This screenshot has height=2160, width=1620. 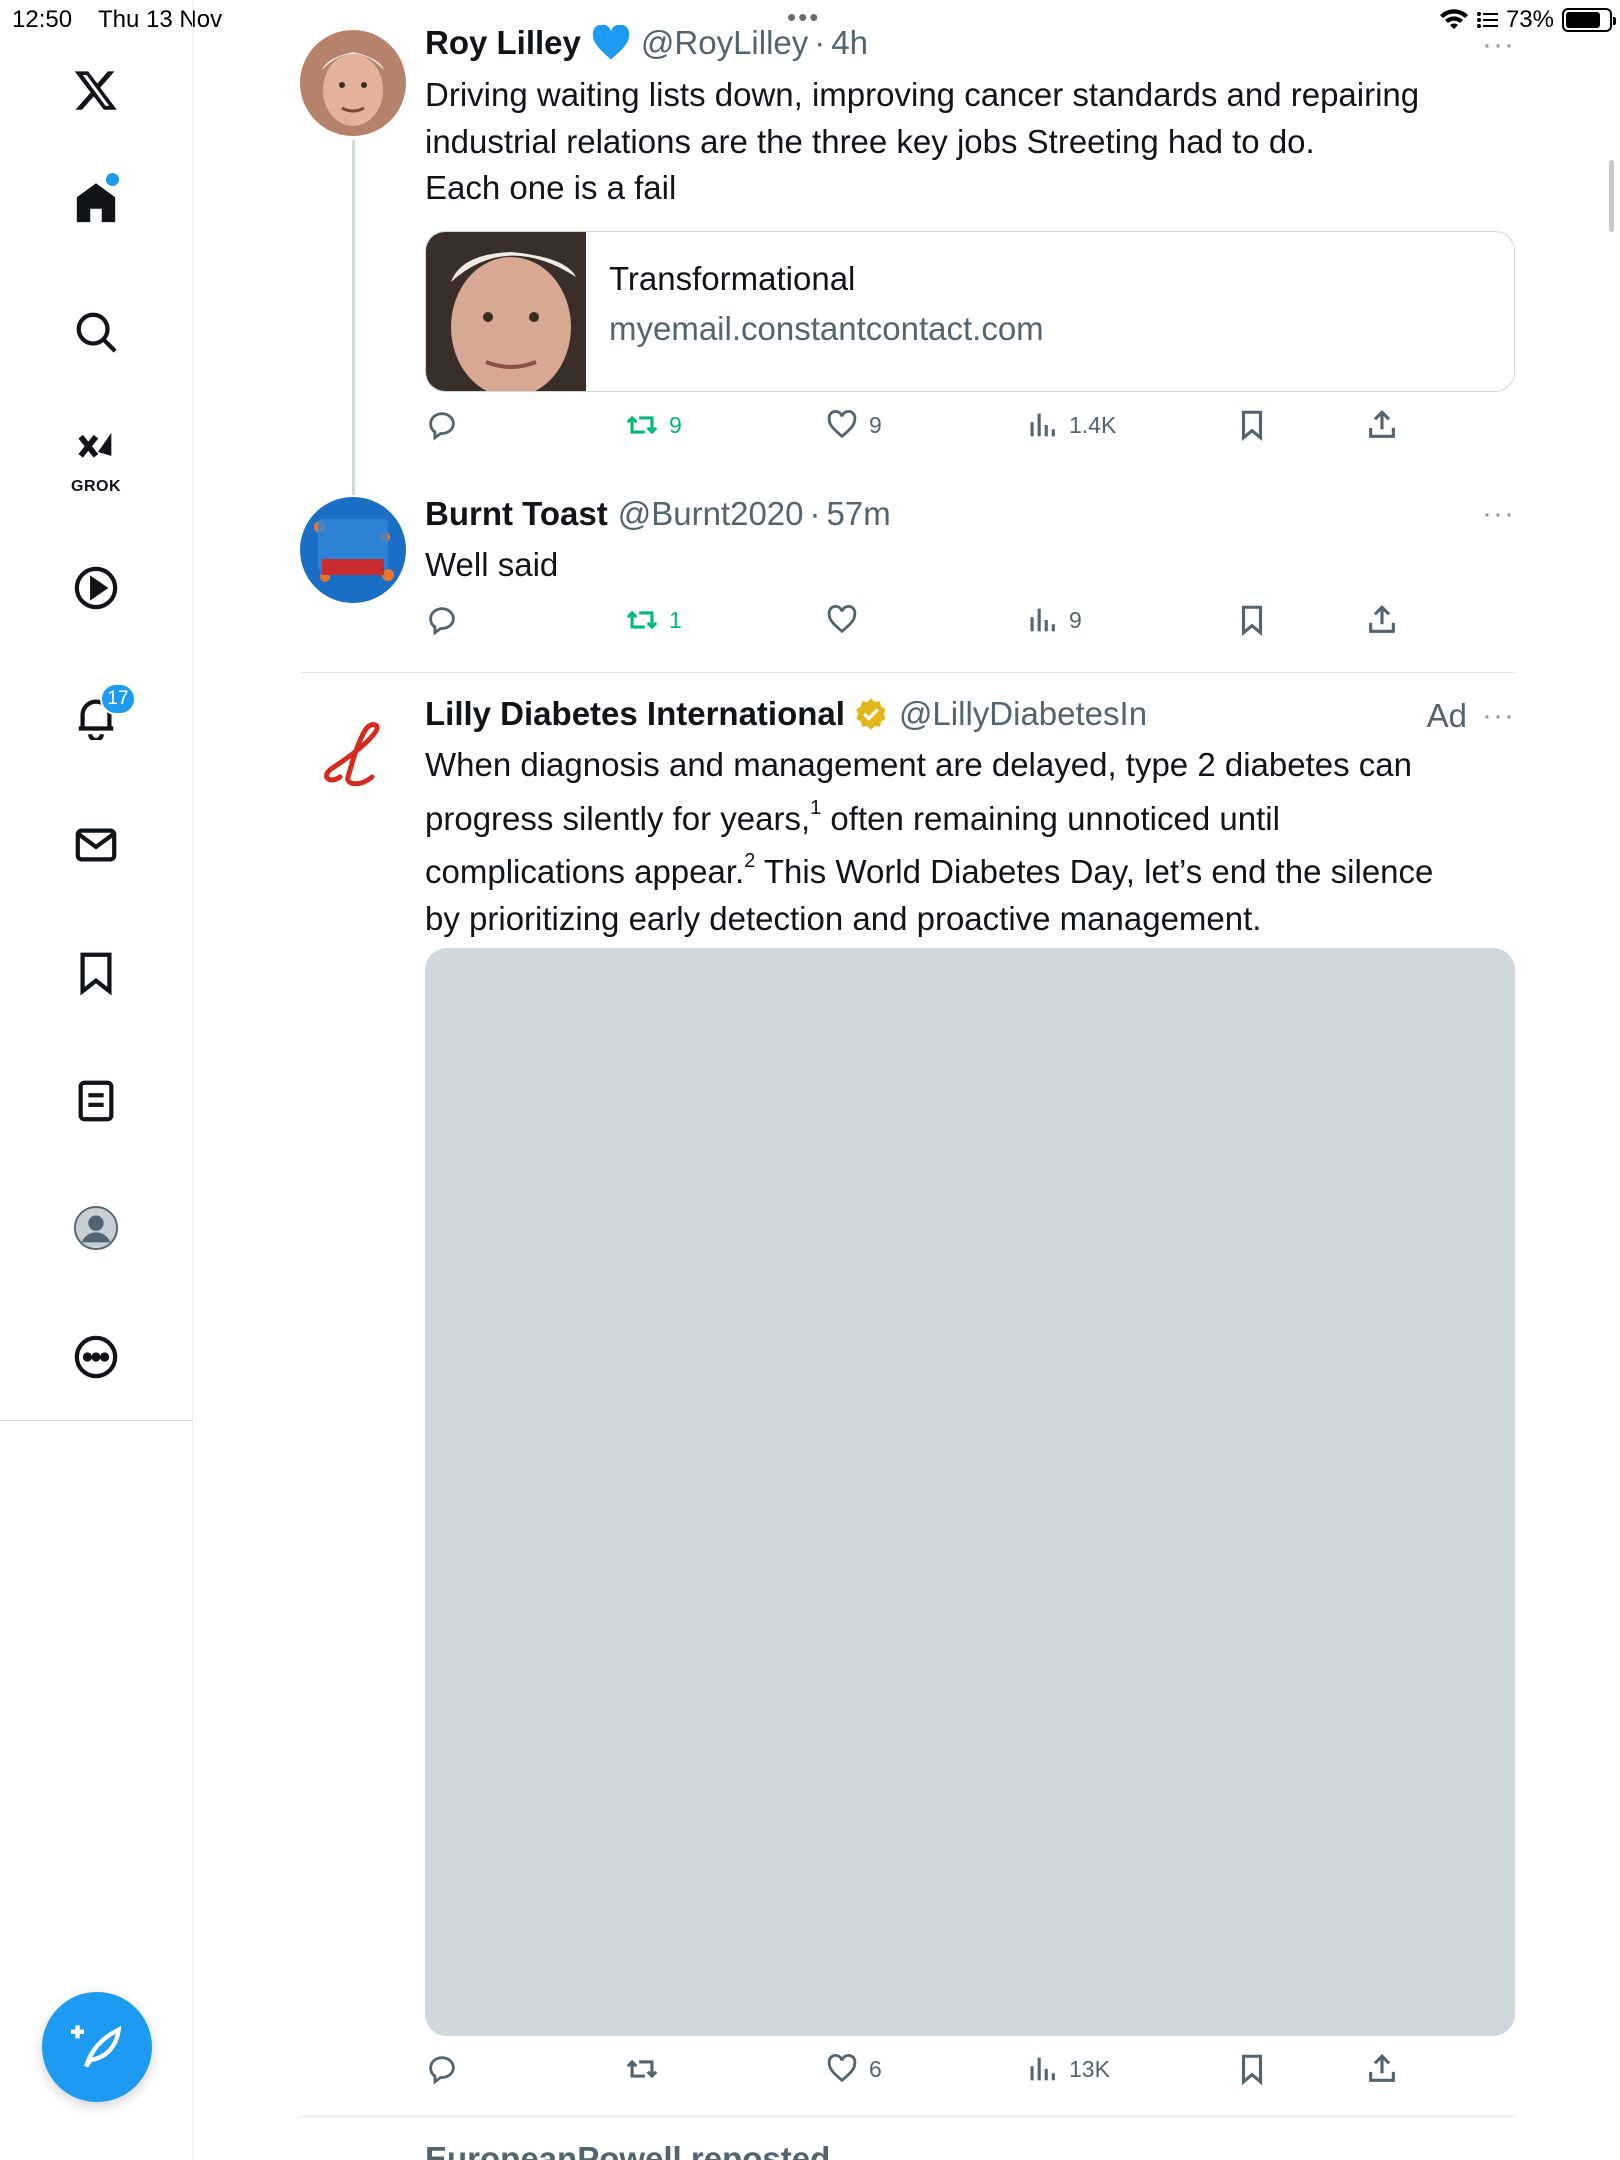 I want to click on profile-avatar-icon, so click(x=96, y=1228).